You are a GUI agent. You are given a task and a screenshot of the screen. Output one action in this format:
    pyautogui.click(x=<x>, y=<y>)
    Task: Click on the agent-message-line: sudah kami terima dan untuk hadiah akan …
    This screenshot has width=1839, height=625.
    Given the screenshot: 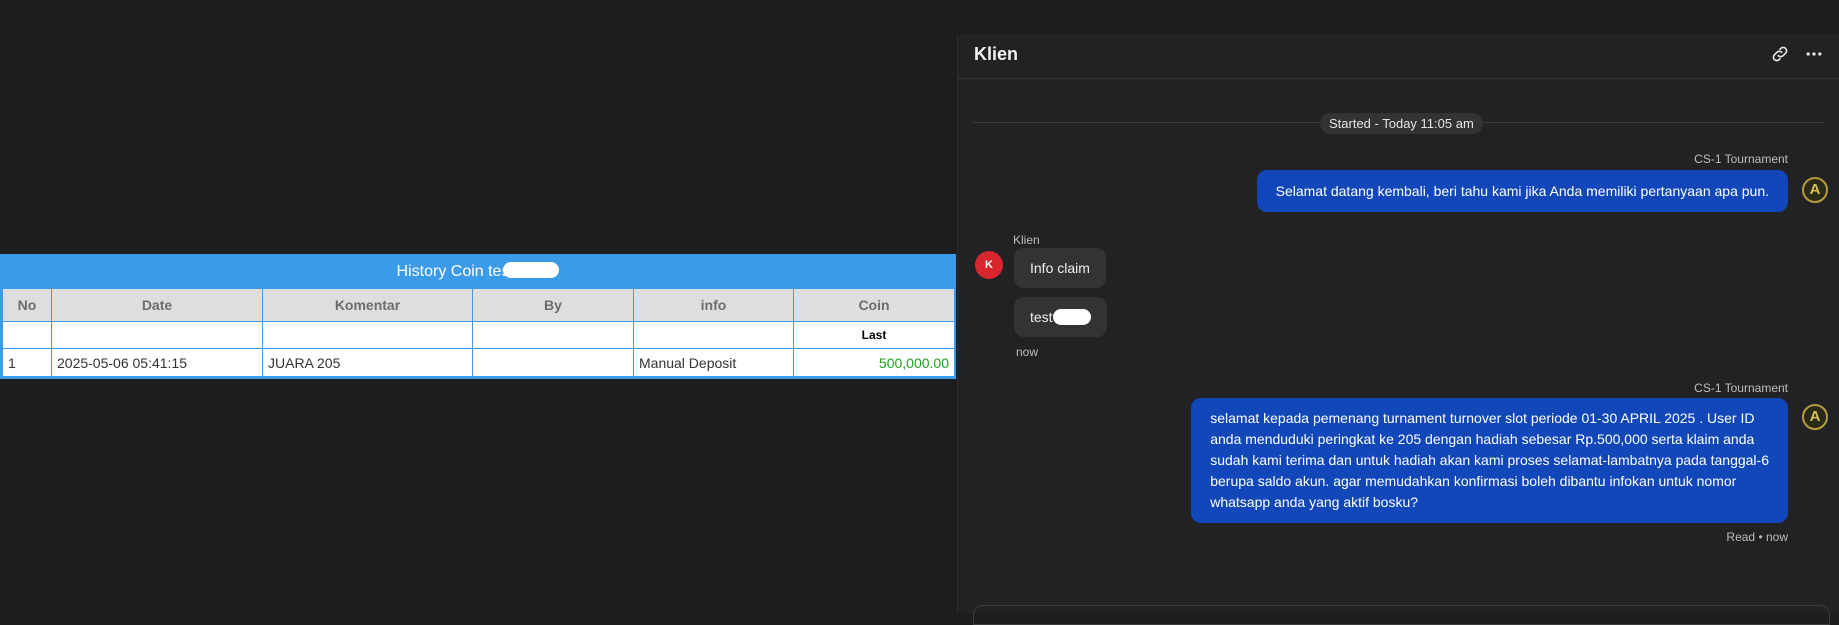 What is the action you would take?
    pyautogui.click(x=1489, y=460)
    